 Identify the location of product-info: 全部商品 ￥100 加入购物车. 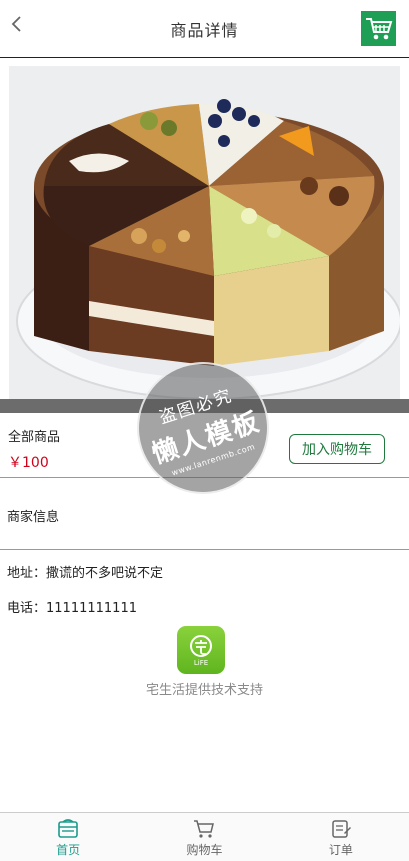
(204, 445).